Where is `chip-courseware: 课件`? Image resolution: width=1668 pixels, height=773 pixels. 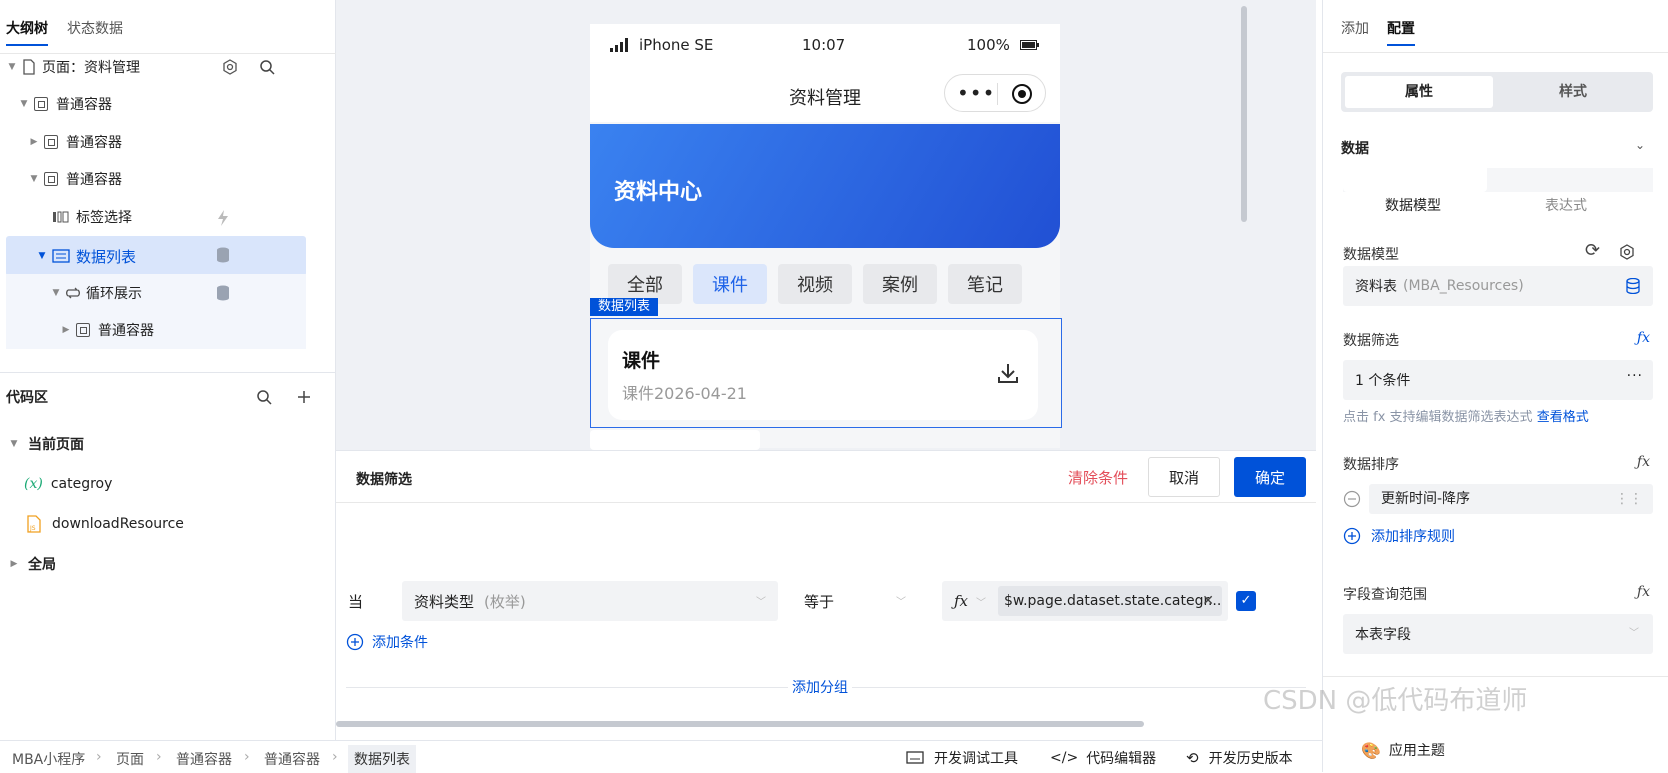
chip-courseware: 课件 is located at coordinates (730, 284).